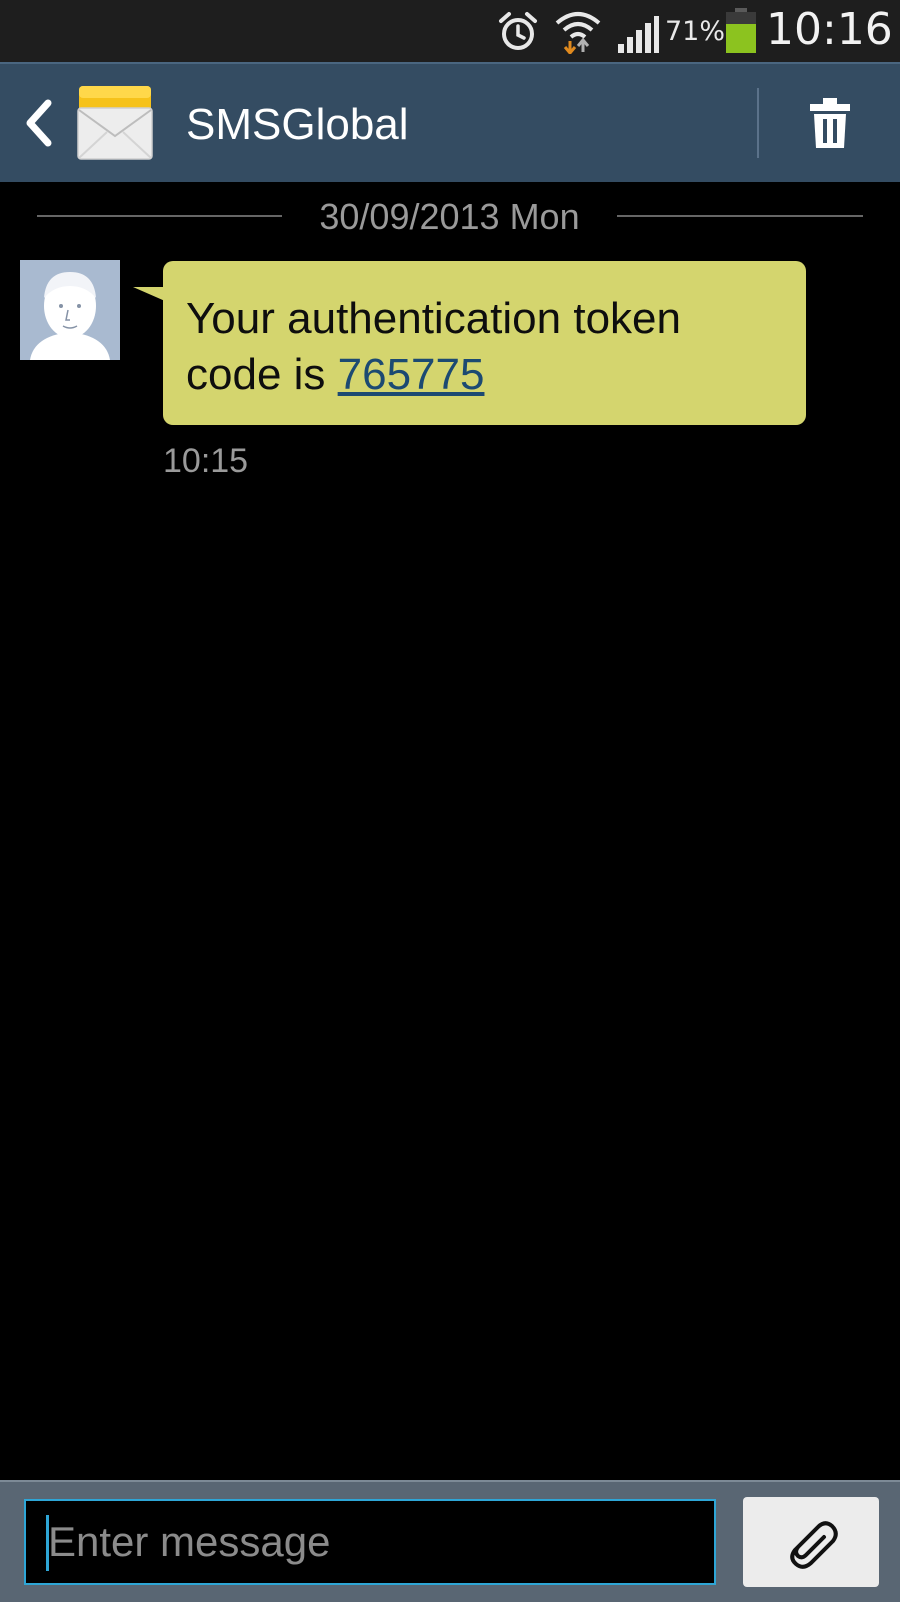 The height and width of the screenshot is (1602, 900). Describe the element at coordinates (830, 123) in the screenshot. I see `trash-icon` at that location.